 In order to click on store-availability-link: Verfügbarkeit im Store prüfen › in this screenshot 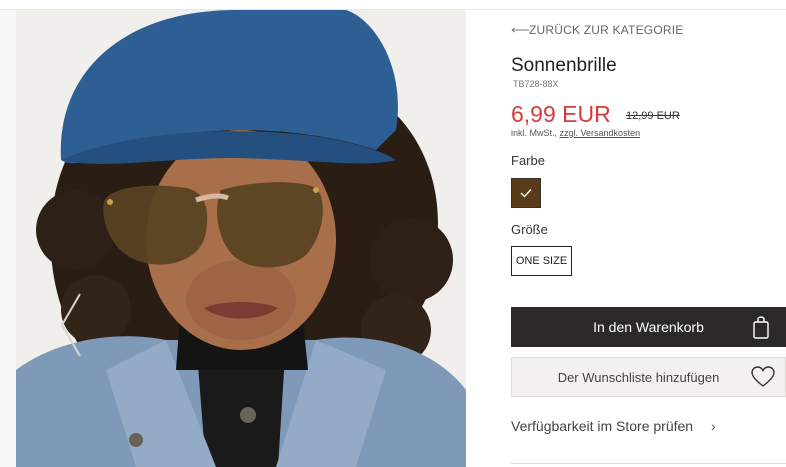, I will do `click(613, 426)`.